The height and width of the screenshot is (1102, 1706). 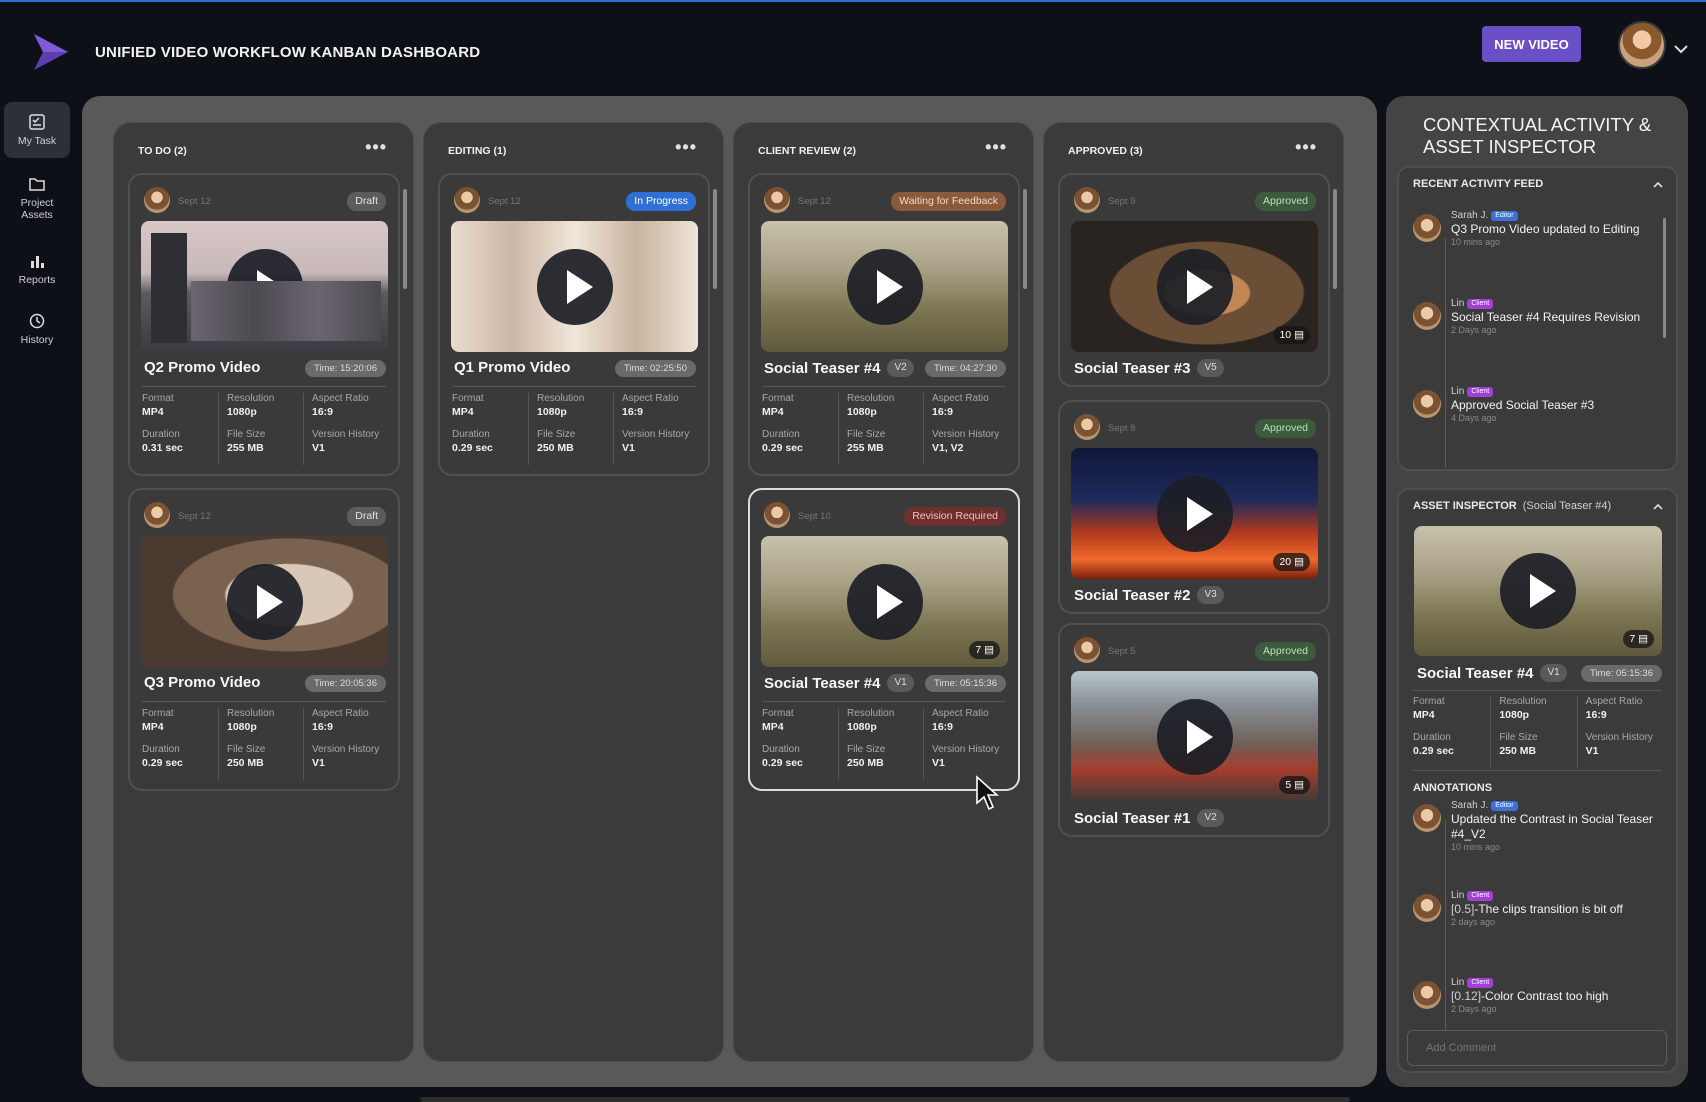 I want to click on video-card: Sept 8 Approved 20 ▤ Social Teaser #2 V3, so click(x=1194, y=507).